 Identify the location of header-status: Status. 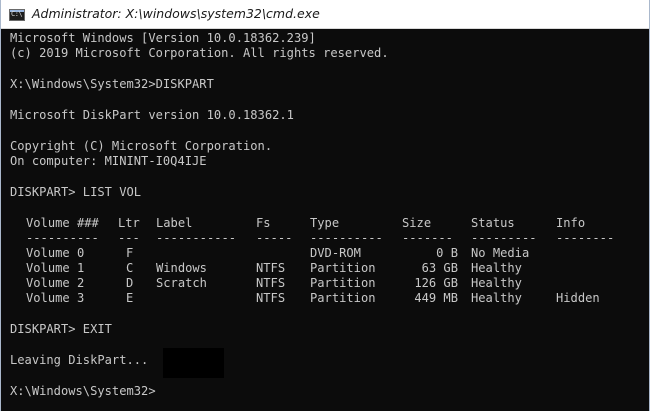
(493, 223).